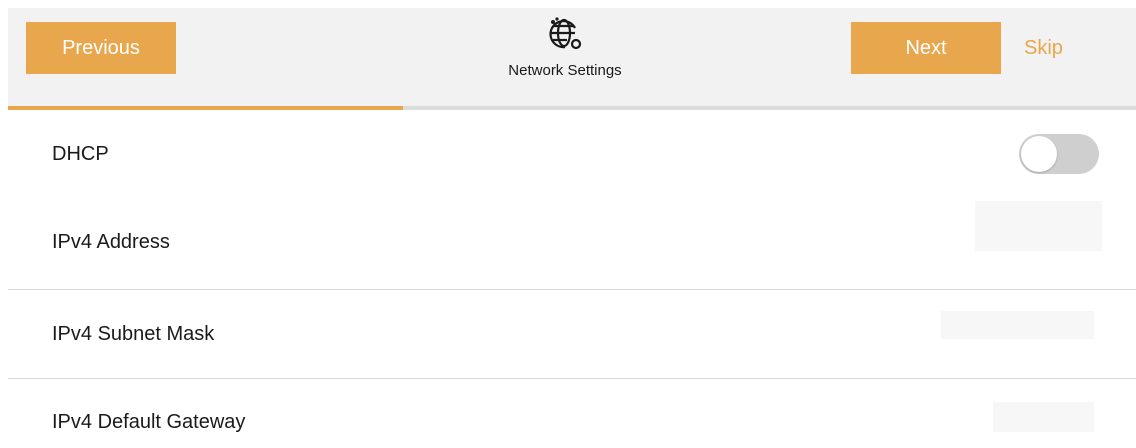  I want to click on ipv4-address-row: IPv4 Address, so click(572, 242).